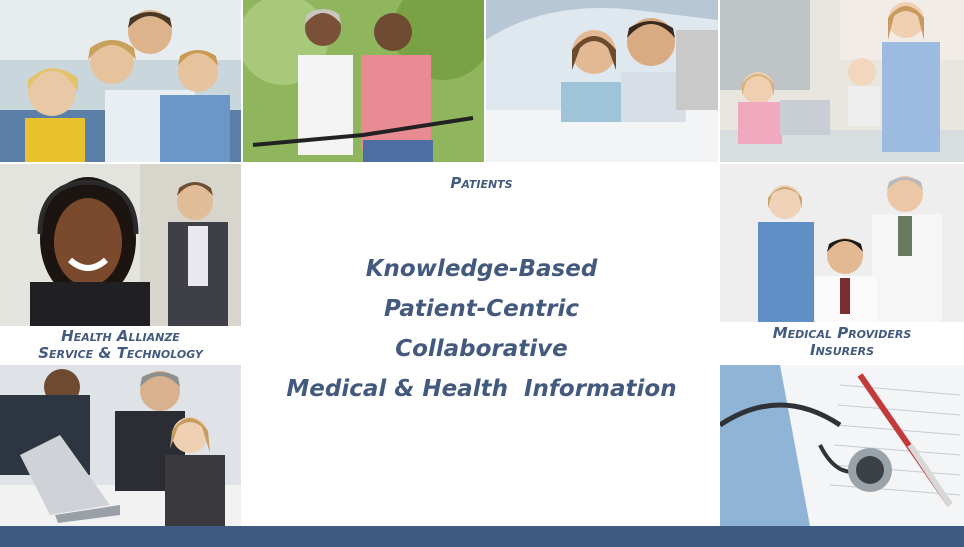 The height and width of the screenshot is (547, 964). What do you see at coordinates (120, 81) in the screenshot?
I see `family-photo` at bounding box center [120, 81].